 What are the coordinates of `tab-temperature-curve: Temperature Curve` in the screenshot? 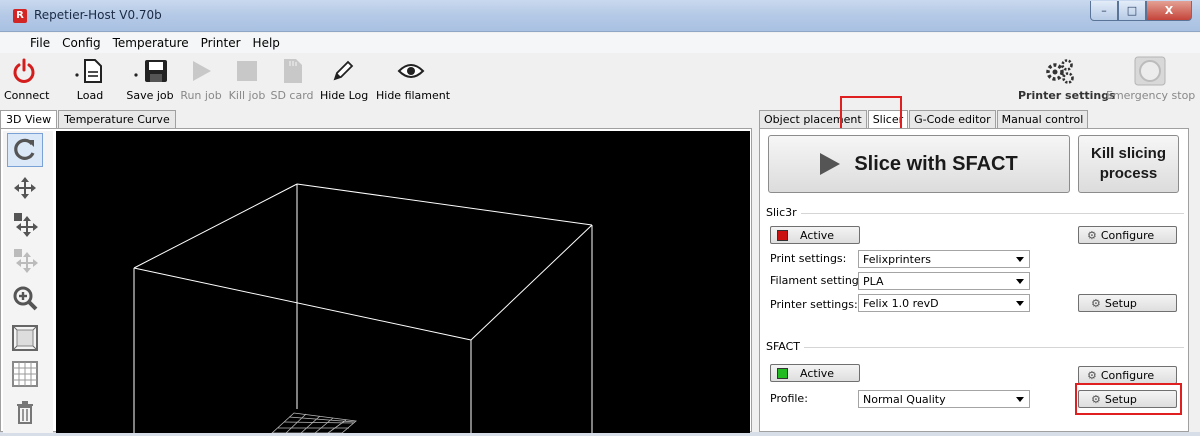 It's located at (117, 119).